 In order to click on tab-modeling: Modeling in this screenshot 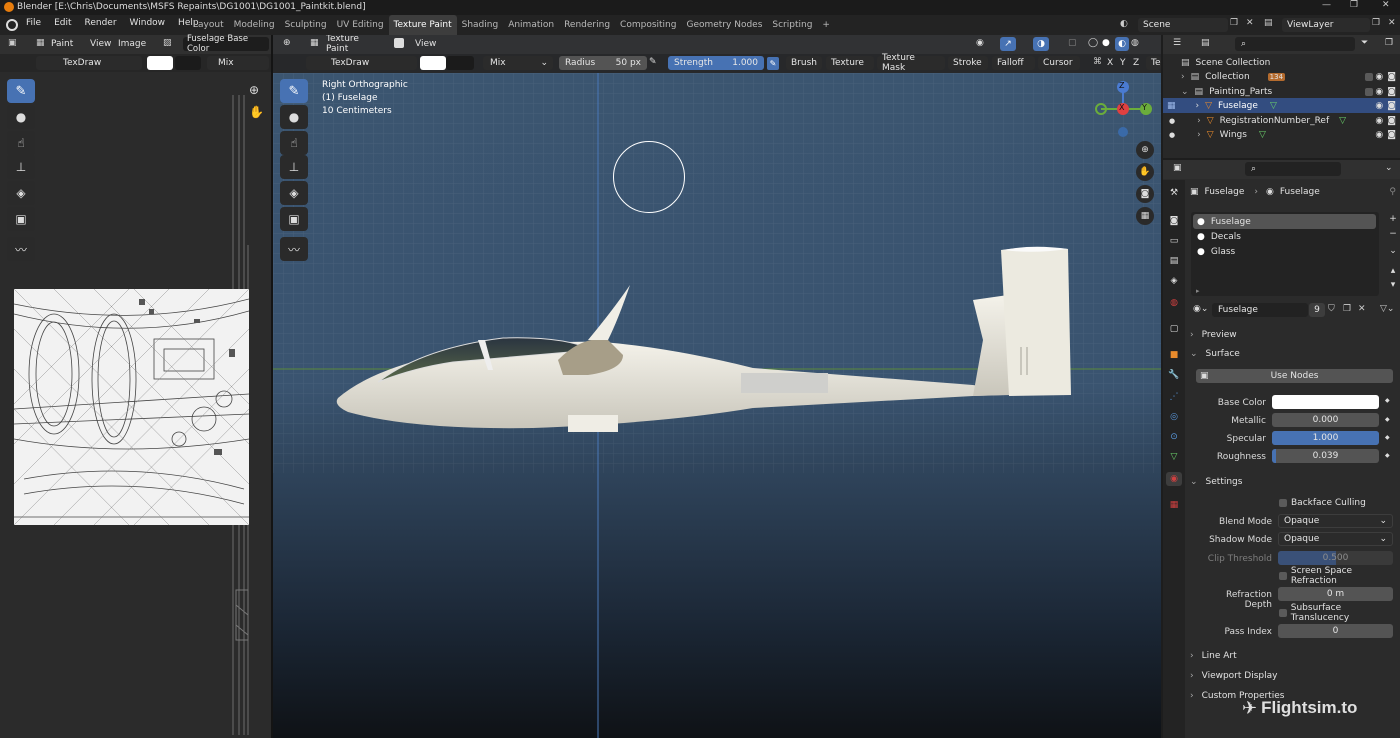, I will do `click(254, 25)`.